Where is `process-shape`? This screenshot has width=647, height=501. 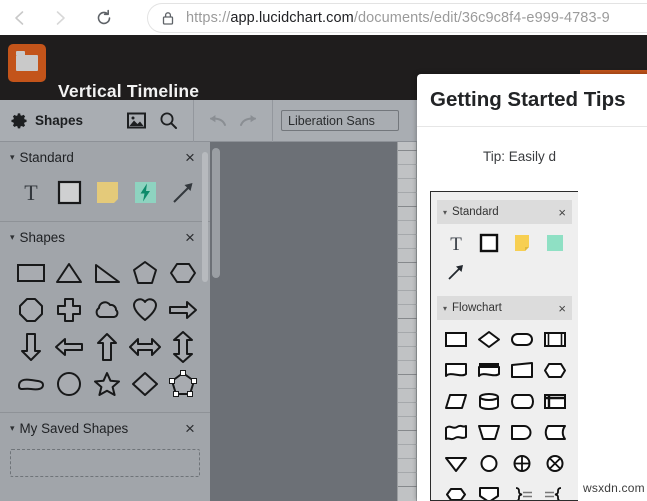
process-shape is located at coordinates (455, 339).